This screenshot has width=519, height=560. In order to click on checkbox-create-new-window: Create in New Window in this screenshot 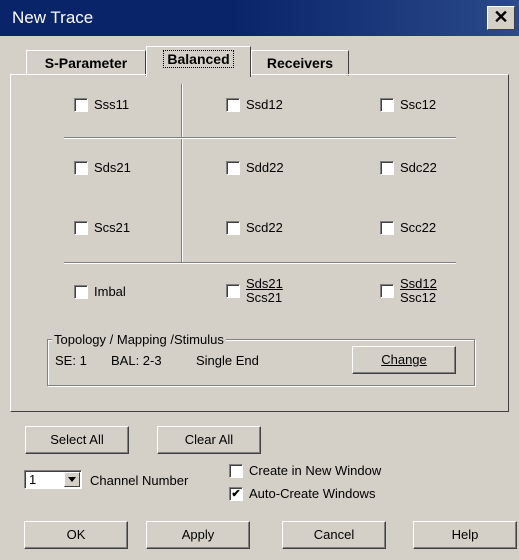, I will do `click(305, 470)`.